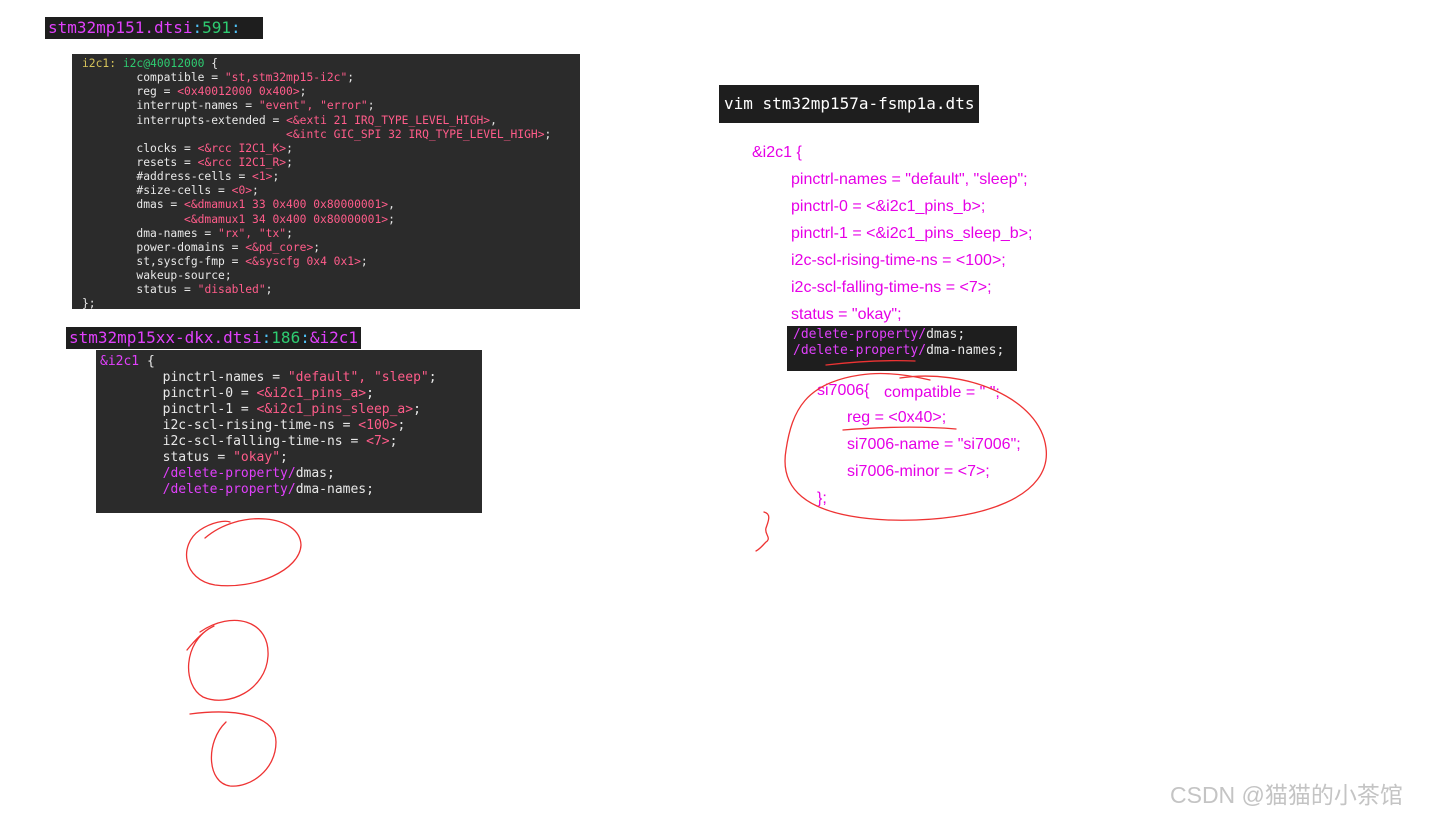  Describe the element at coordinates (915, 446) in the screenshot. I see `ink-ellipse-si7006` at that location.